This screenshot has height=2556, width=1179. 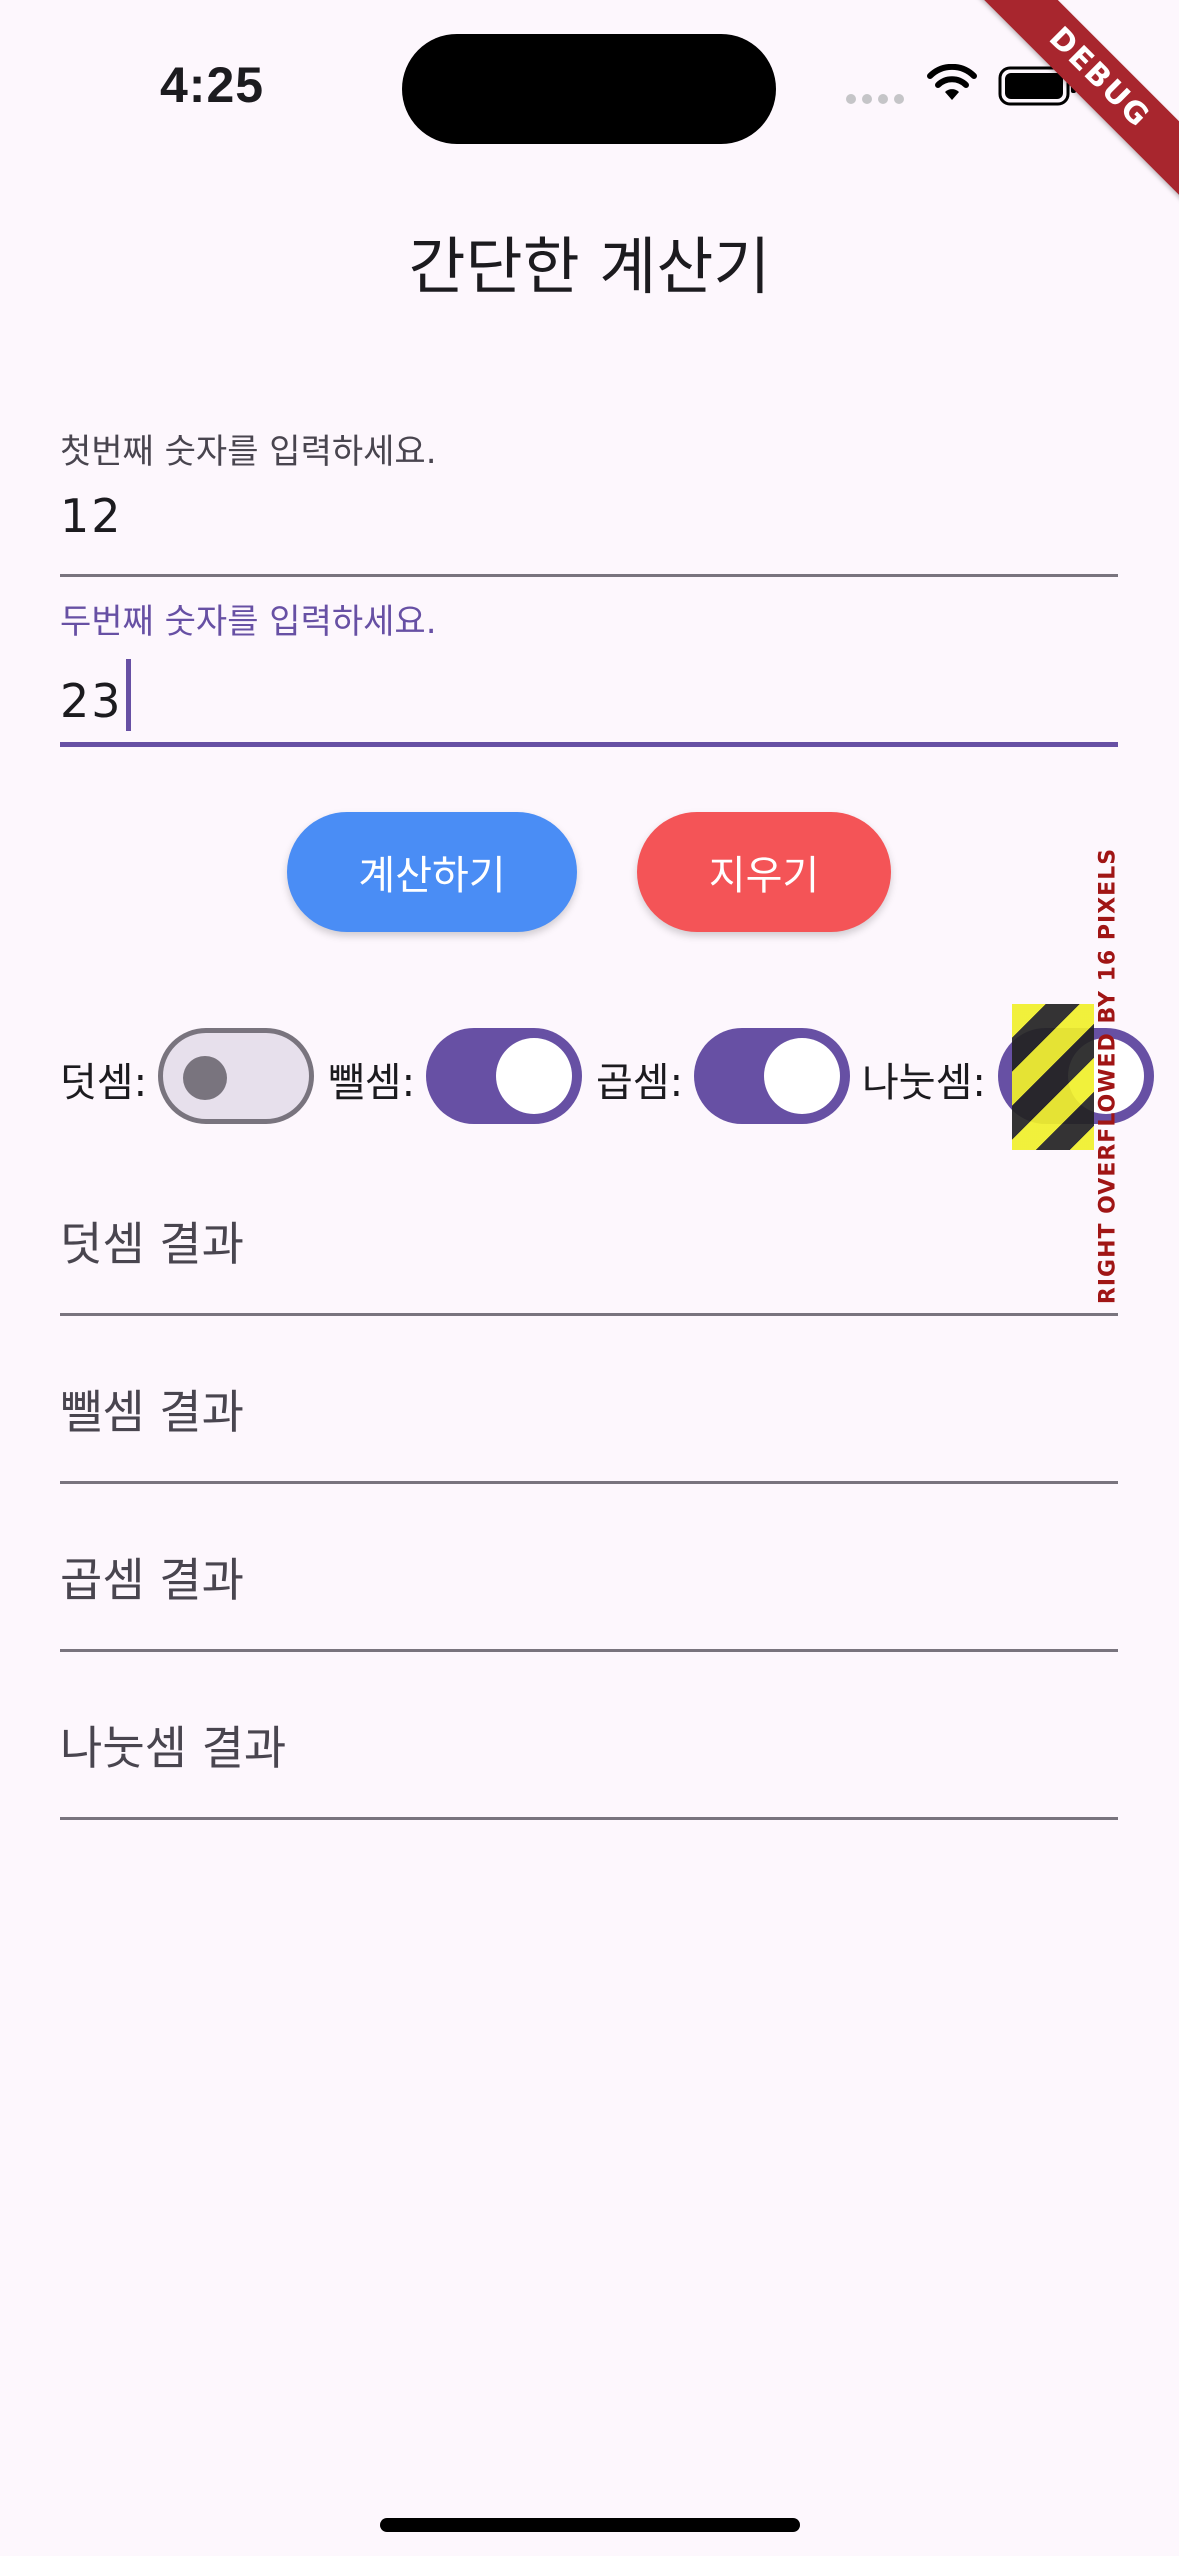 I want to click on divide-result-field: 나눗셈 결과, so click(x=589, y=1737).